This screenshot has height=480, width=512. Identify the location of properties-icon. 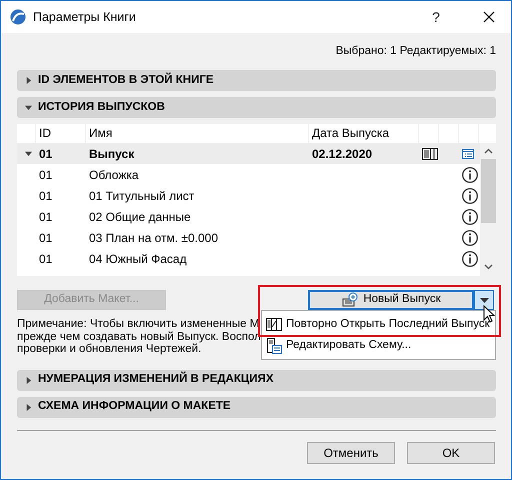
(468, 153).